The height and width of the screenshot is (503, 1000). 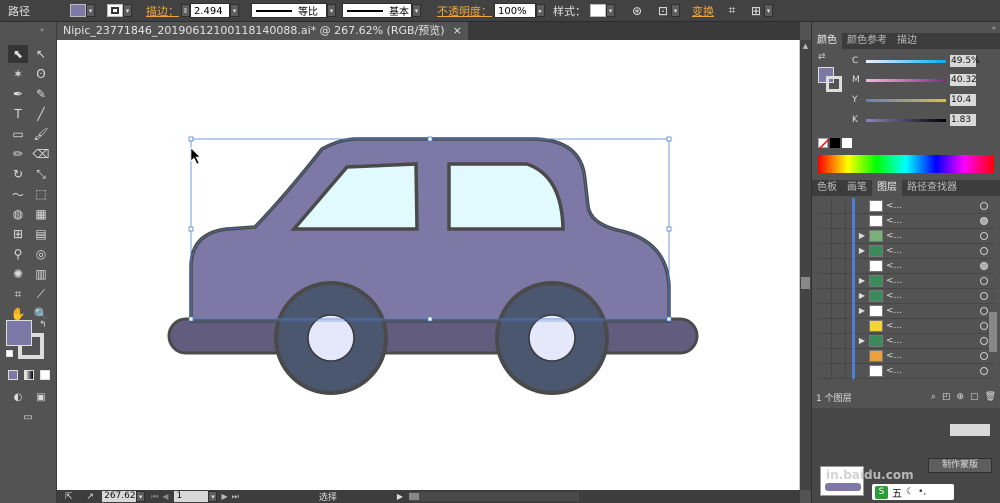 I want to click on yellow-value: 10.4, so click(x=963, y=100).